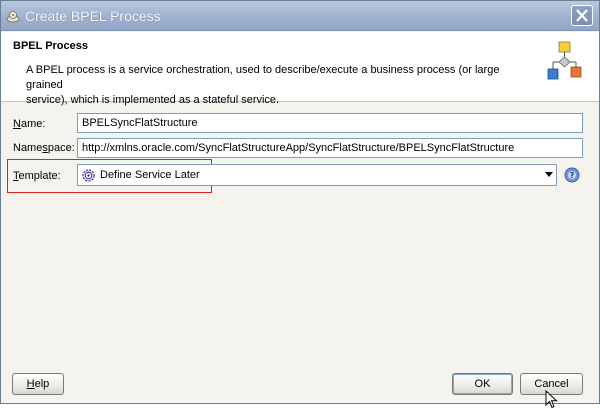 The image size is (600, 409). Describe the element at coordinates (28, 148) in the screenshot. I see `namespace-label-prefix: Name` at that location.